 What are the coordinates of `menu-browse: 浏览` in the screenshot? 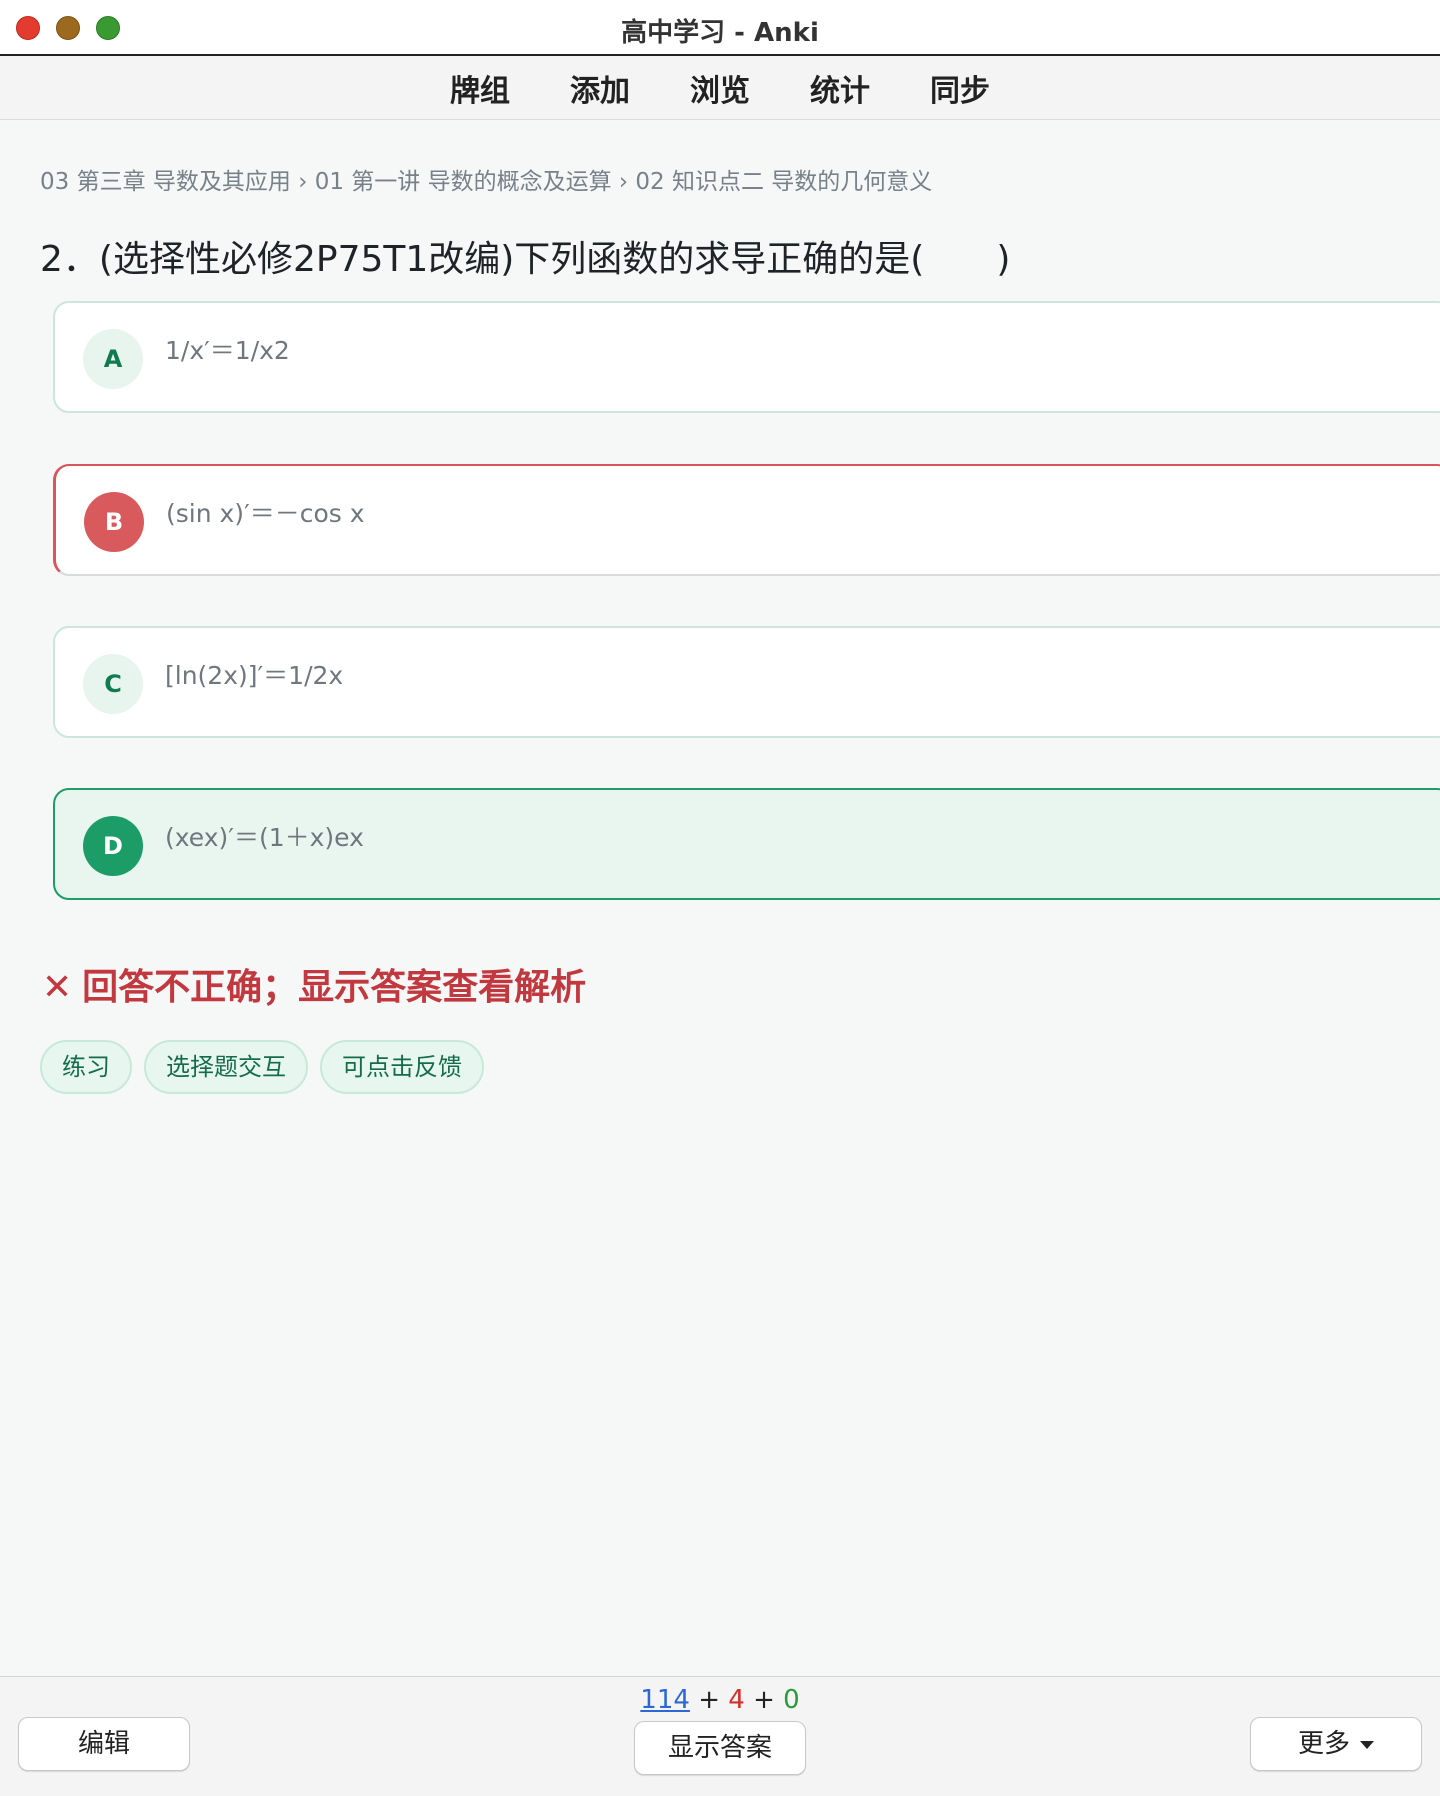 It's located at (720, 88).